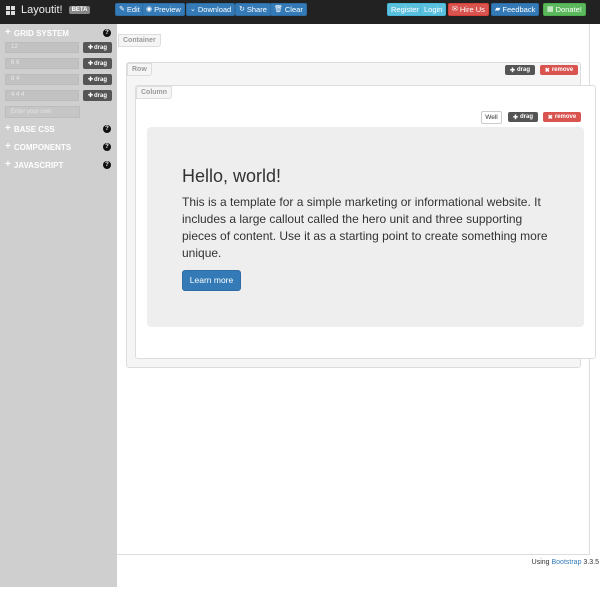  What do you see at coordinates (42, 79) in the screenshot?
I see `grid-value-field: 8 4` at bounding box center [42, 79].